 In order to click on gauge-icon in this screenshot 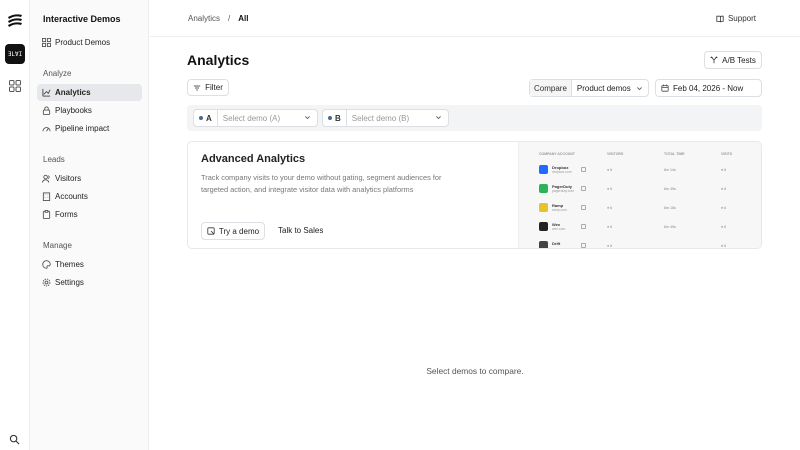, I will do `click(46, 129)`.